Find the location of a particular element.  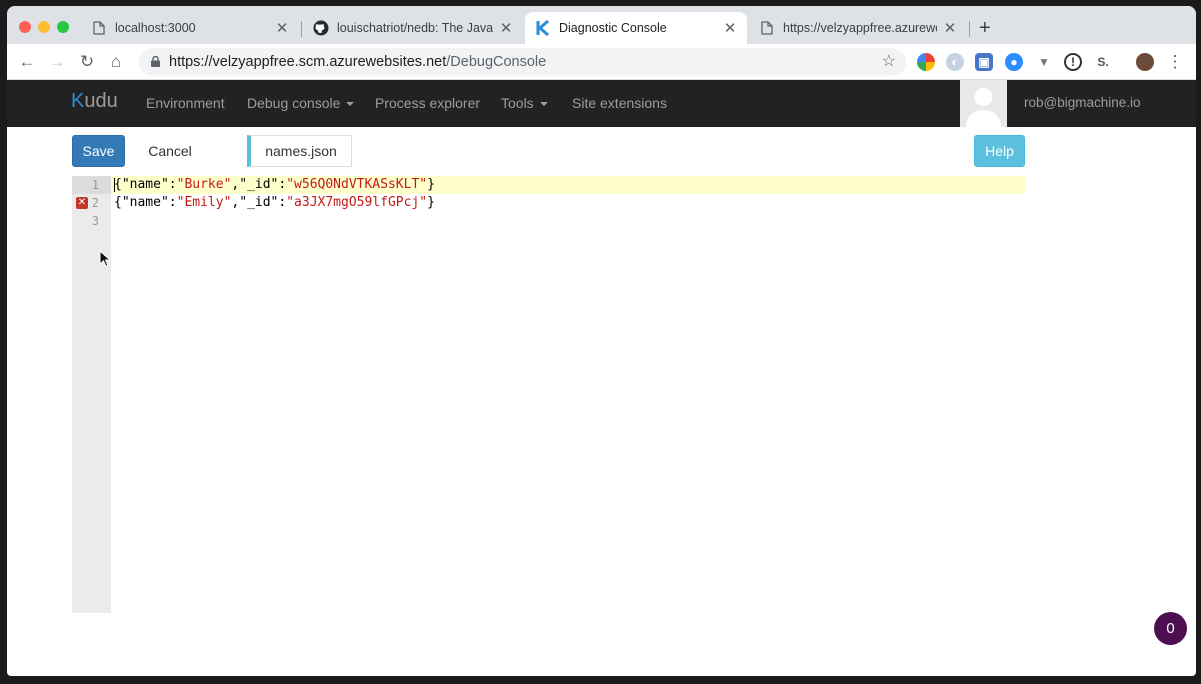

reload-icon: ↻ is located at coordinates (87, 62).